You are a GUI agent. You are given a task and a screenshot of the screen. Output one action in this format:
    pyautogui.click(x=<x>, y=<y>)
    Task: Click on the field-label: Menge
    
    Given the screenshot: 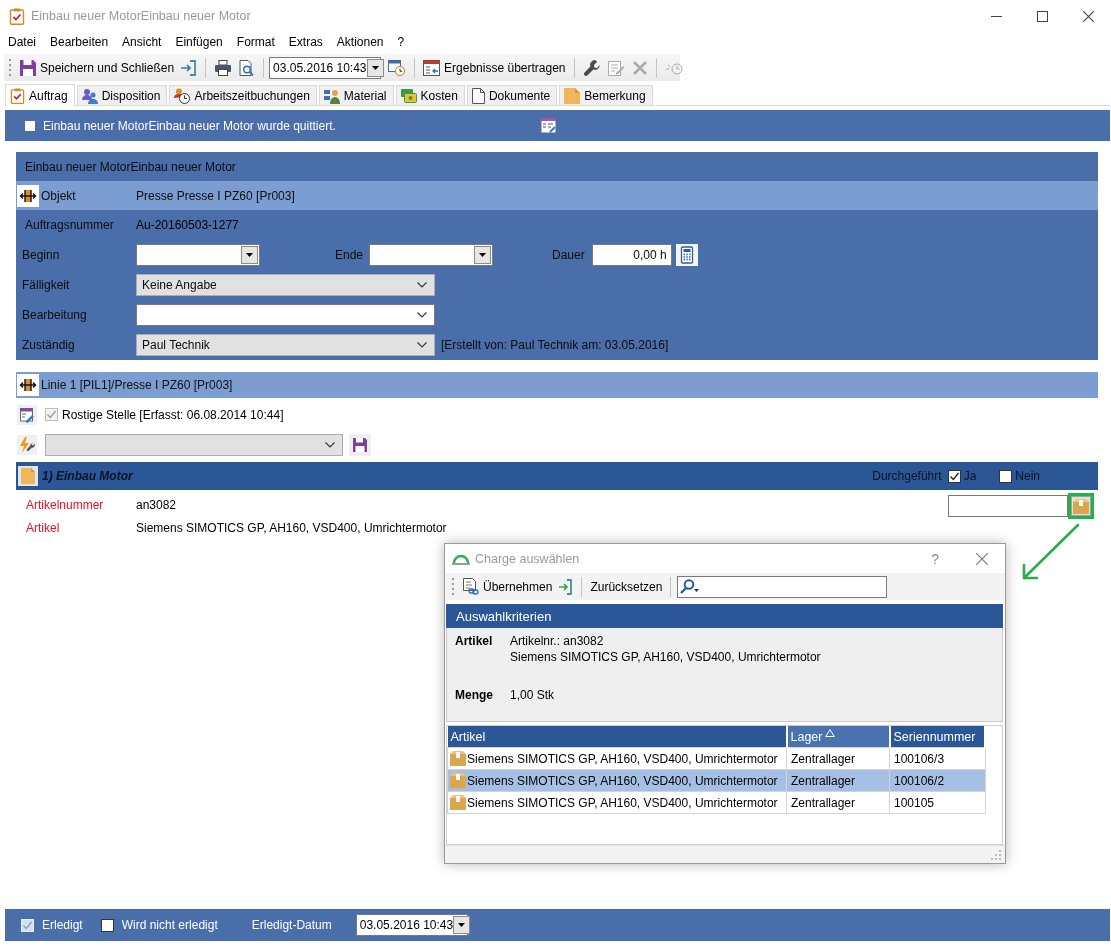 What is the action you would take?
    pyautogui.click(x=474, y=695)
    